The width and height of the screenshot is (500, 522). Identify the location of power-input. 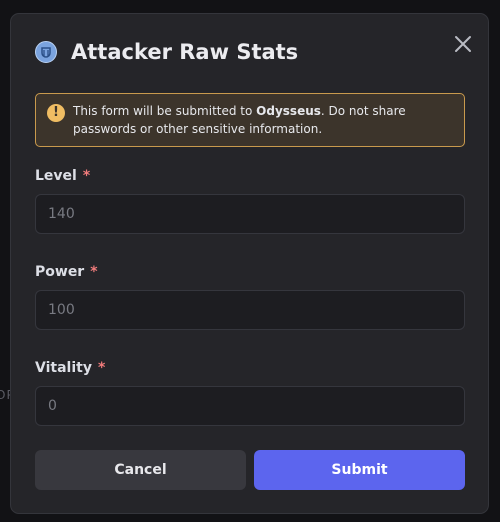
(250, 310).